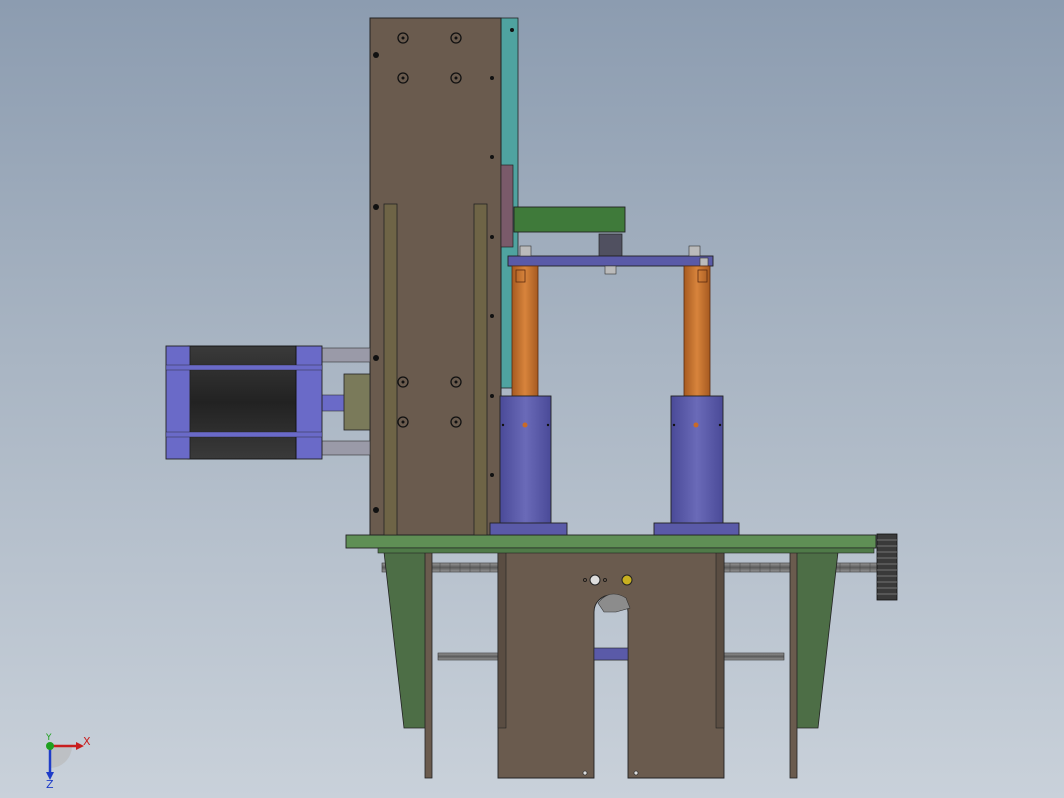 The width and height of the screenshot is (1064, 798). I want to click on guide-rail-left, so click(390, 369).